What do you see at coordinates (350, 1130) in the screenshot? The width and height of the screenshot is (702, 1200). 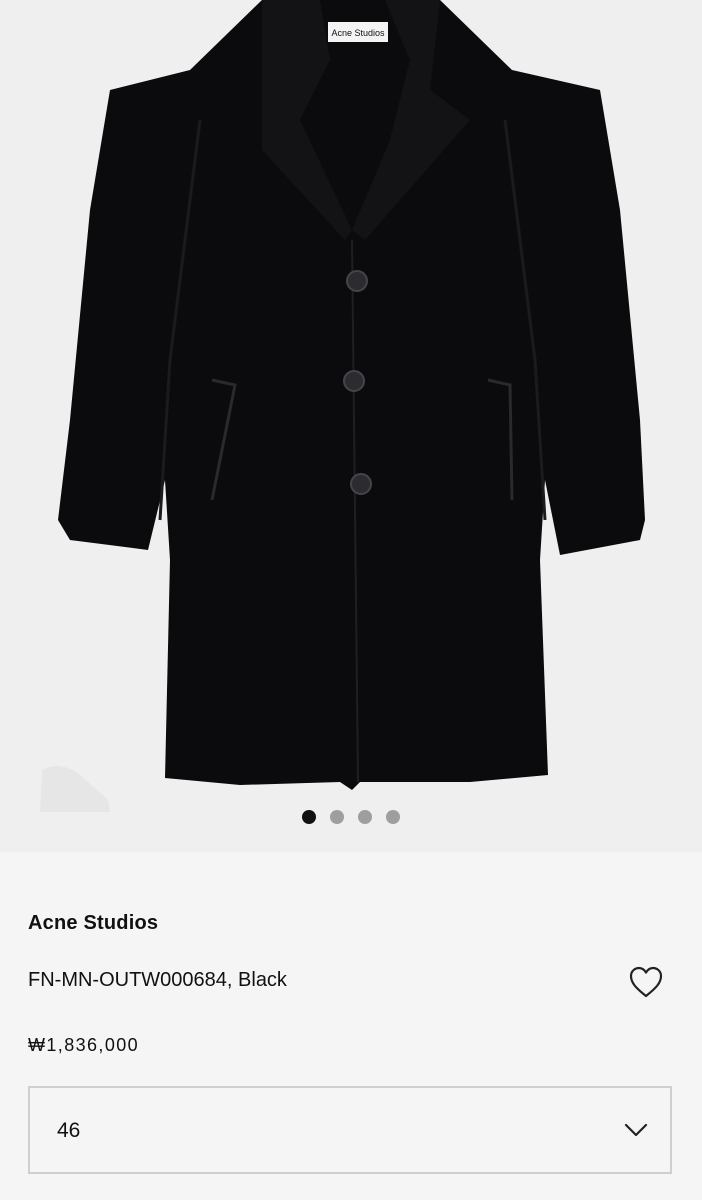 I see `size-select: 46` at bounding box center [350, 1130].